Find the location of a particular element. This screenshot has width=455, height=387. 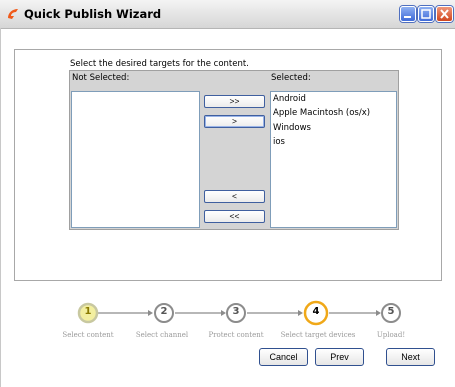

step-2-number: 2 is located at coordinates (164, 311).